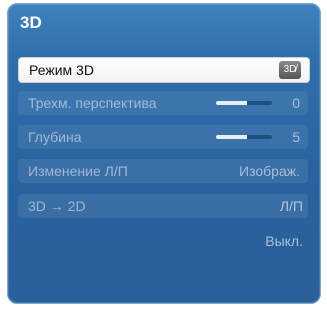  What do you see at coordinates (269, 171) in the screenshot?
I see `lr-change-value: Изображ.` at bounding box center [269, 171].